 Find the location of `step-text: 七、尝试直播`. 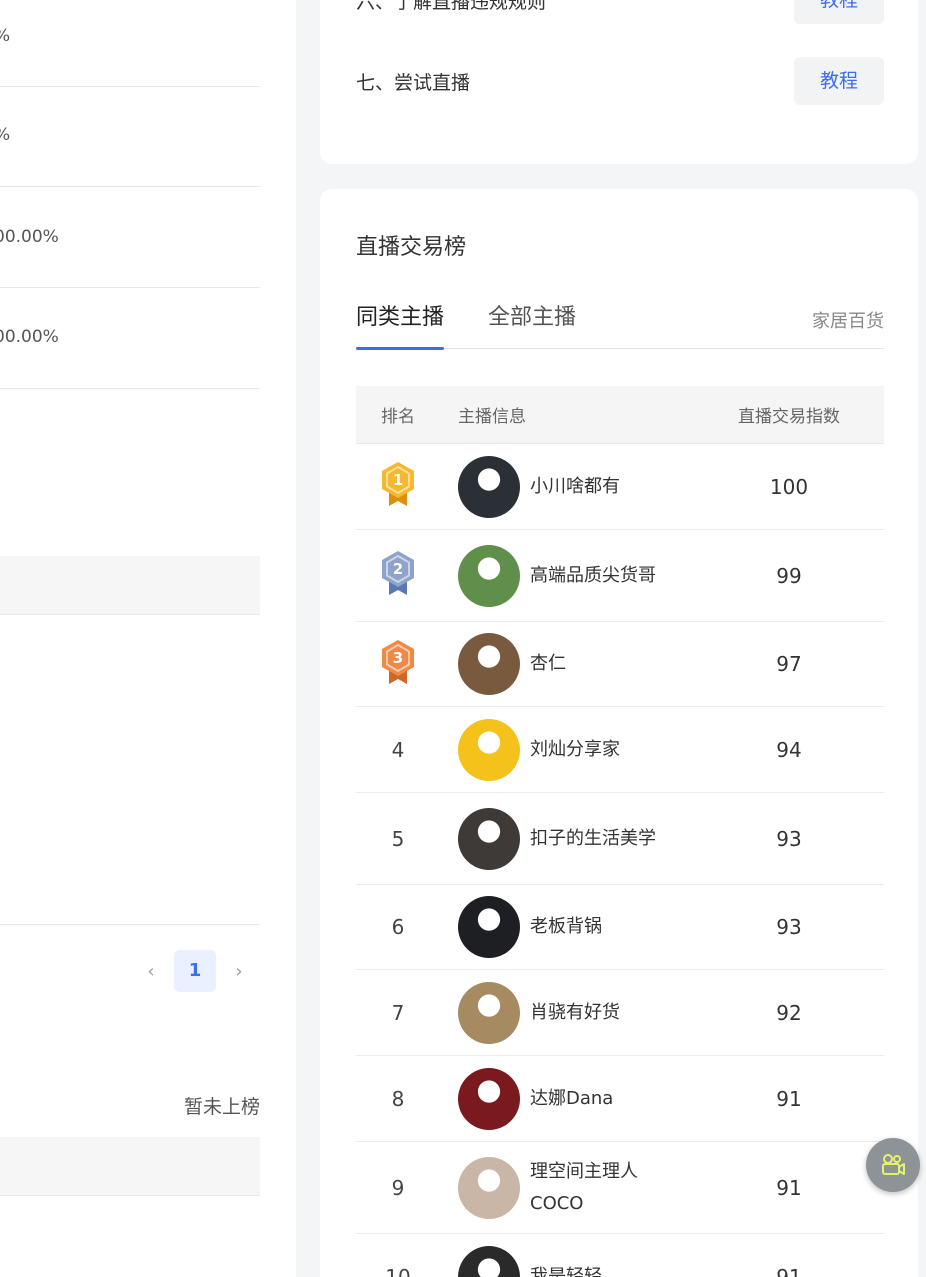

step-text: 七、尝试直播 is located at coordinates (413, 82).